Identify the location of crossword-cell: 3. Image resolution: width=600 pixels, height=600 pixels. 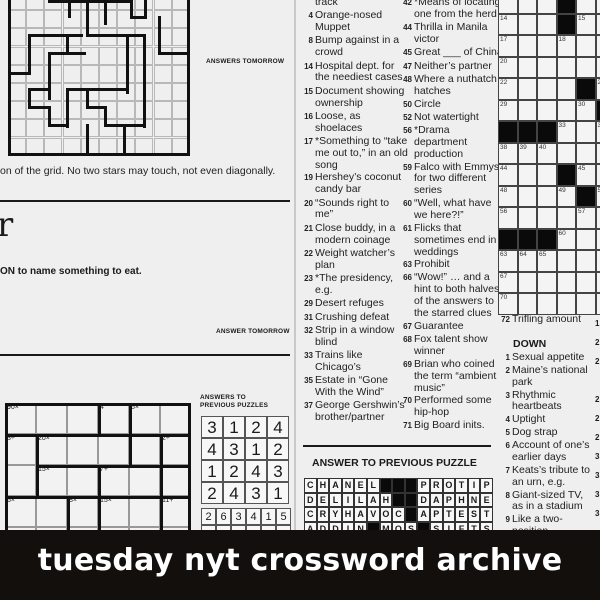
(597, 132).